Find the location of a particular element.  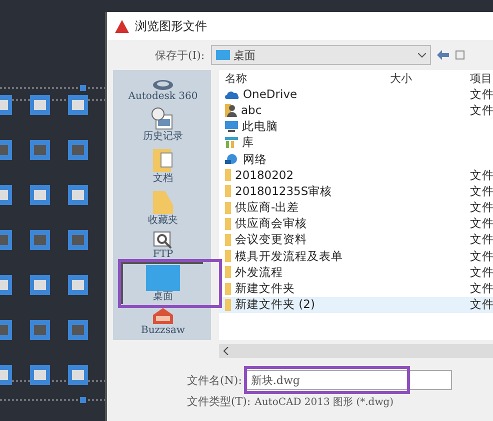

toolbar-icon is located at coordinates (459, 55).